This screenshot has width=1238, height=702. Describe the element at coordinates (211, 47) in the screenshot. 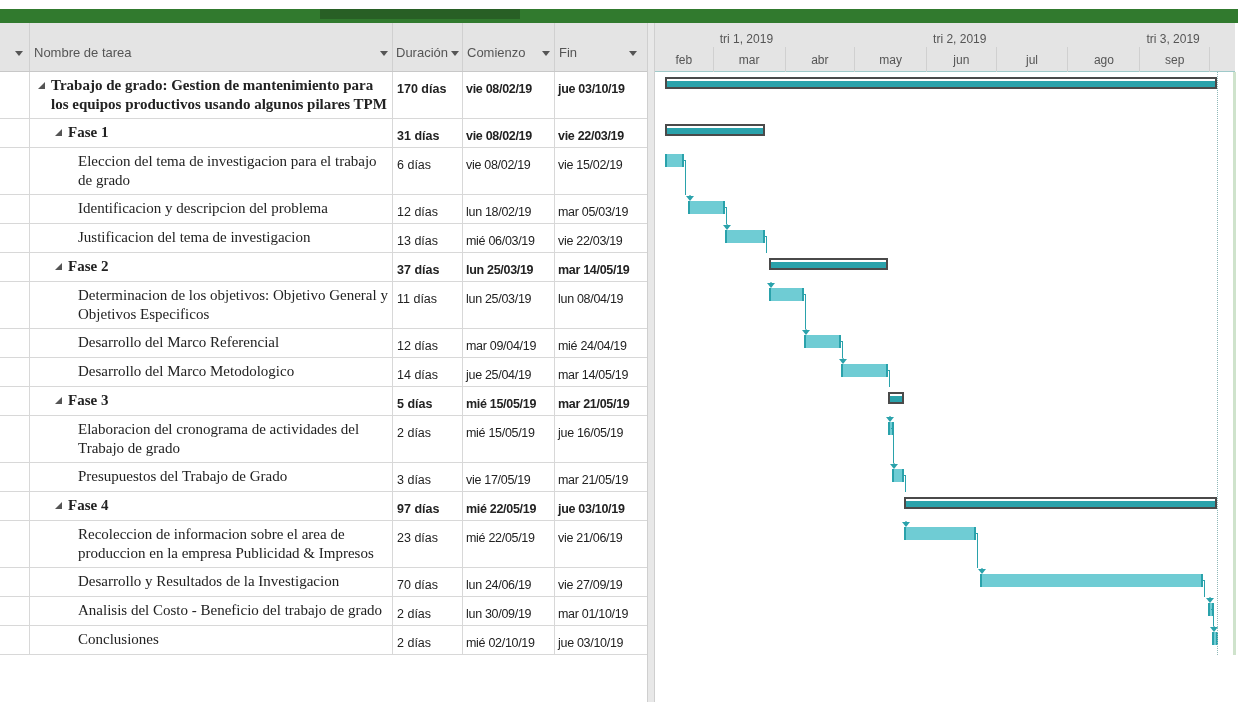

I see `column-header: Nombre de tarea` at that location.